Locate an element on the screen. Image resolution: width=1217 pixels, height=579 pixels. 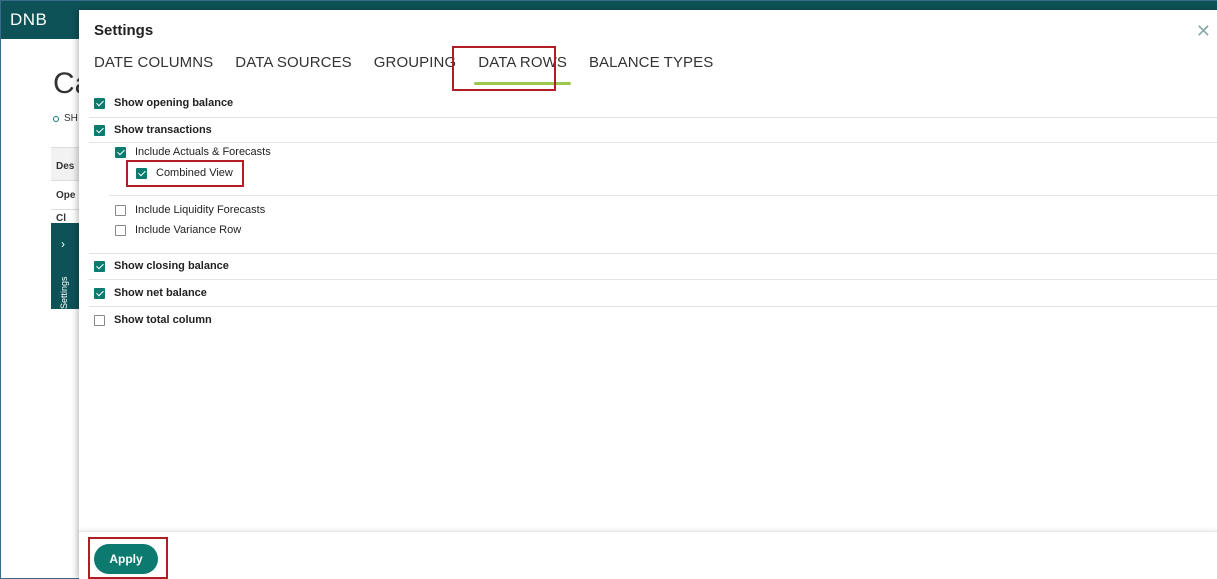
close-icon: ✕ is located at coordinates (1203, 31).